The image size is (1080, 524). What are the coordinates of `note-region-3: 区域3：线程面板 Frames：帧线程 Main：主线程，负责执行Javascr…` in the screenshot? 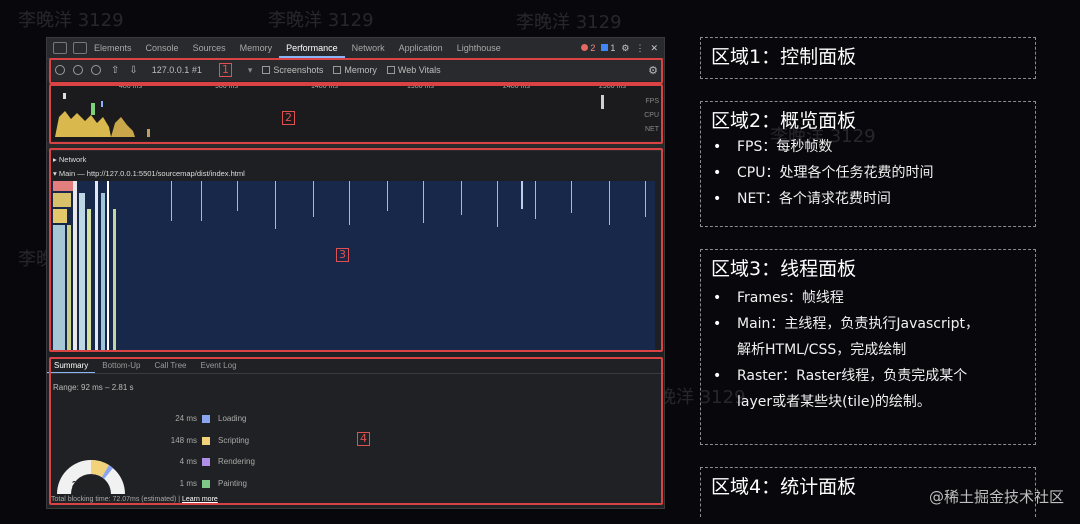 It's located at (868, 347).